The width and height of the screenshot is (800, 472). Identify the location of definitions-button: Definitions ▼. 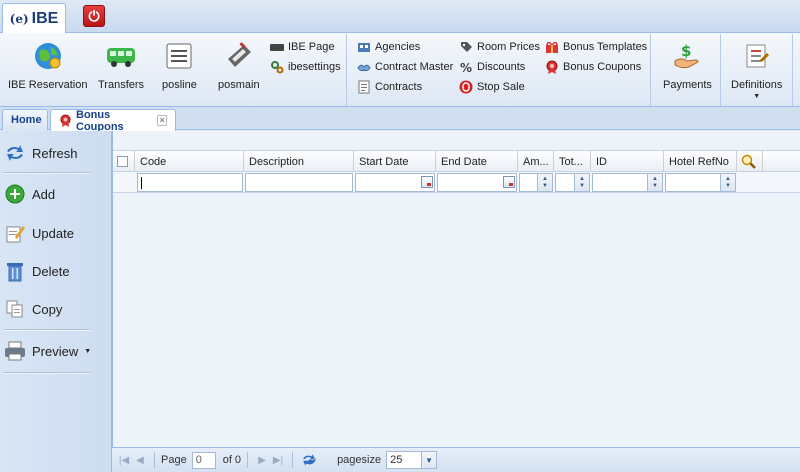
(756, 70).